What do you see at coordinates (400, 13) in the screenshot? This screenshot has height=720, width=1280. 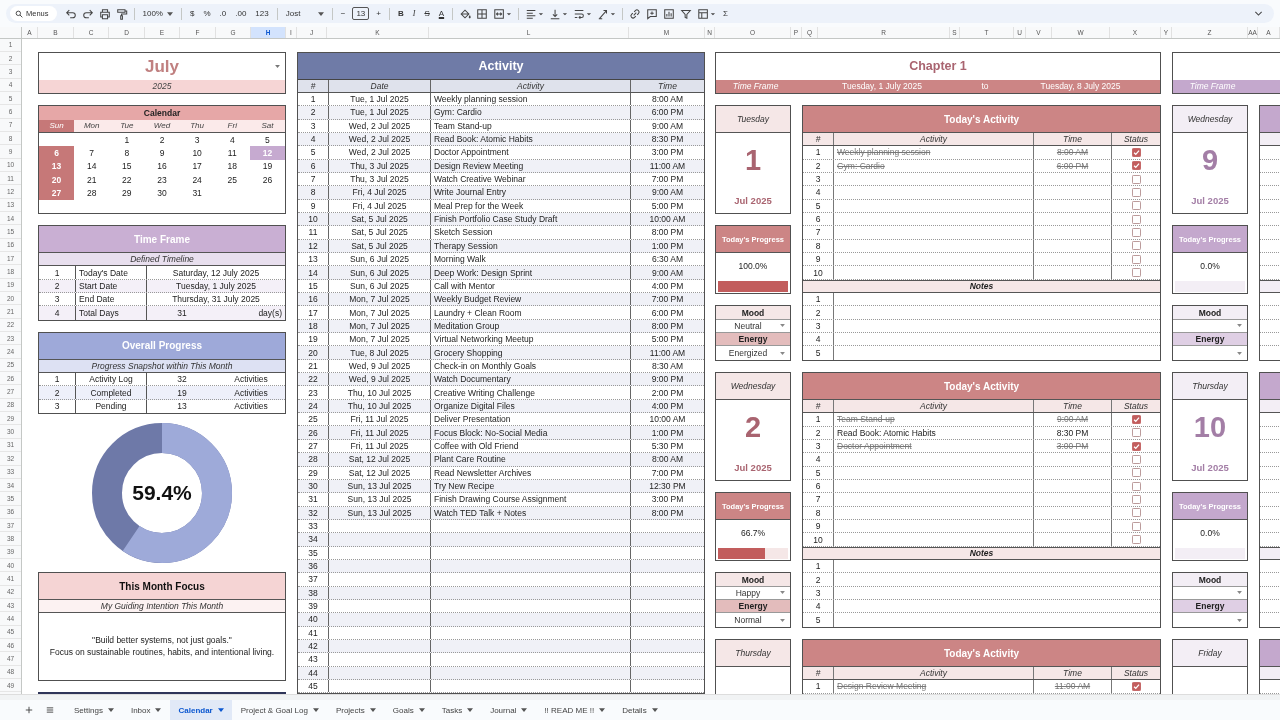 I see `bold-button: B` at bounding box center [400, 13].